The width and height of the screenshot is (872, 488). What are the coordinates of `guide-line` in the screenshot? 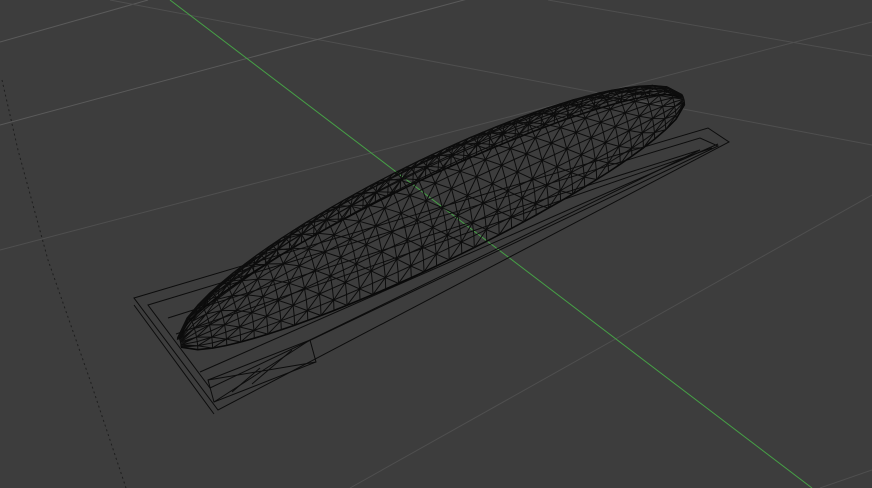 It's located at (64, 283).